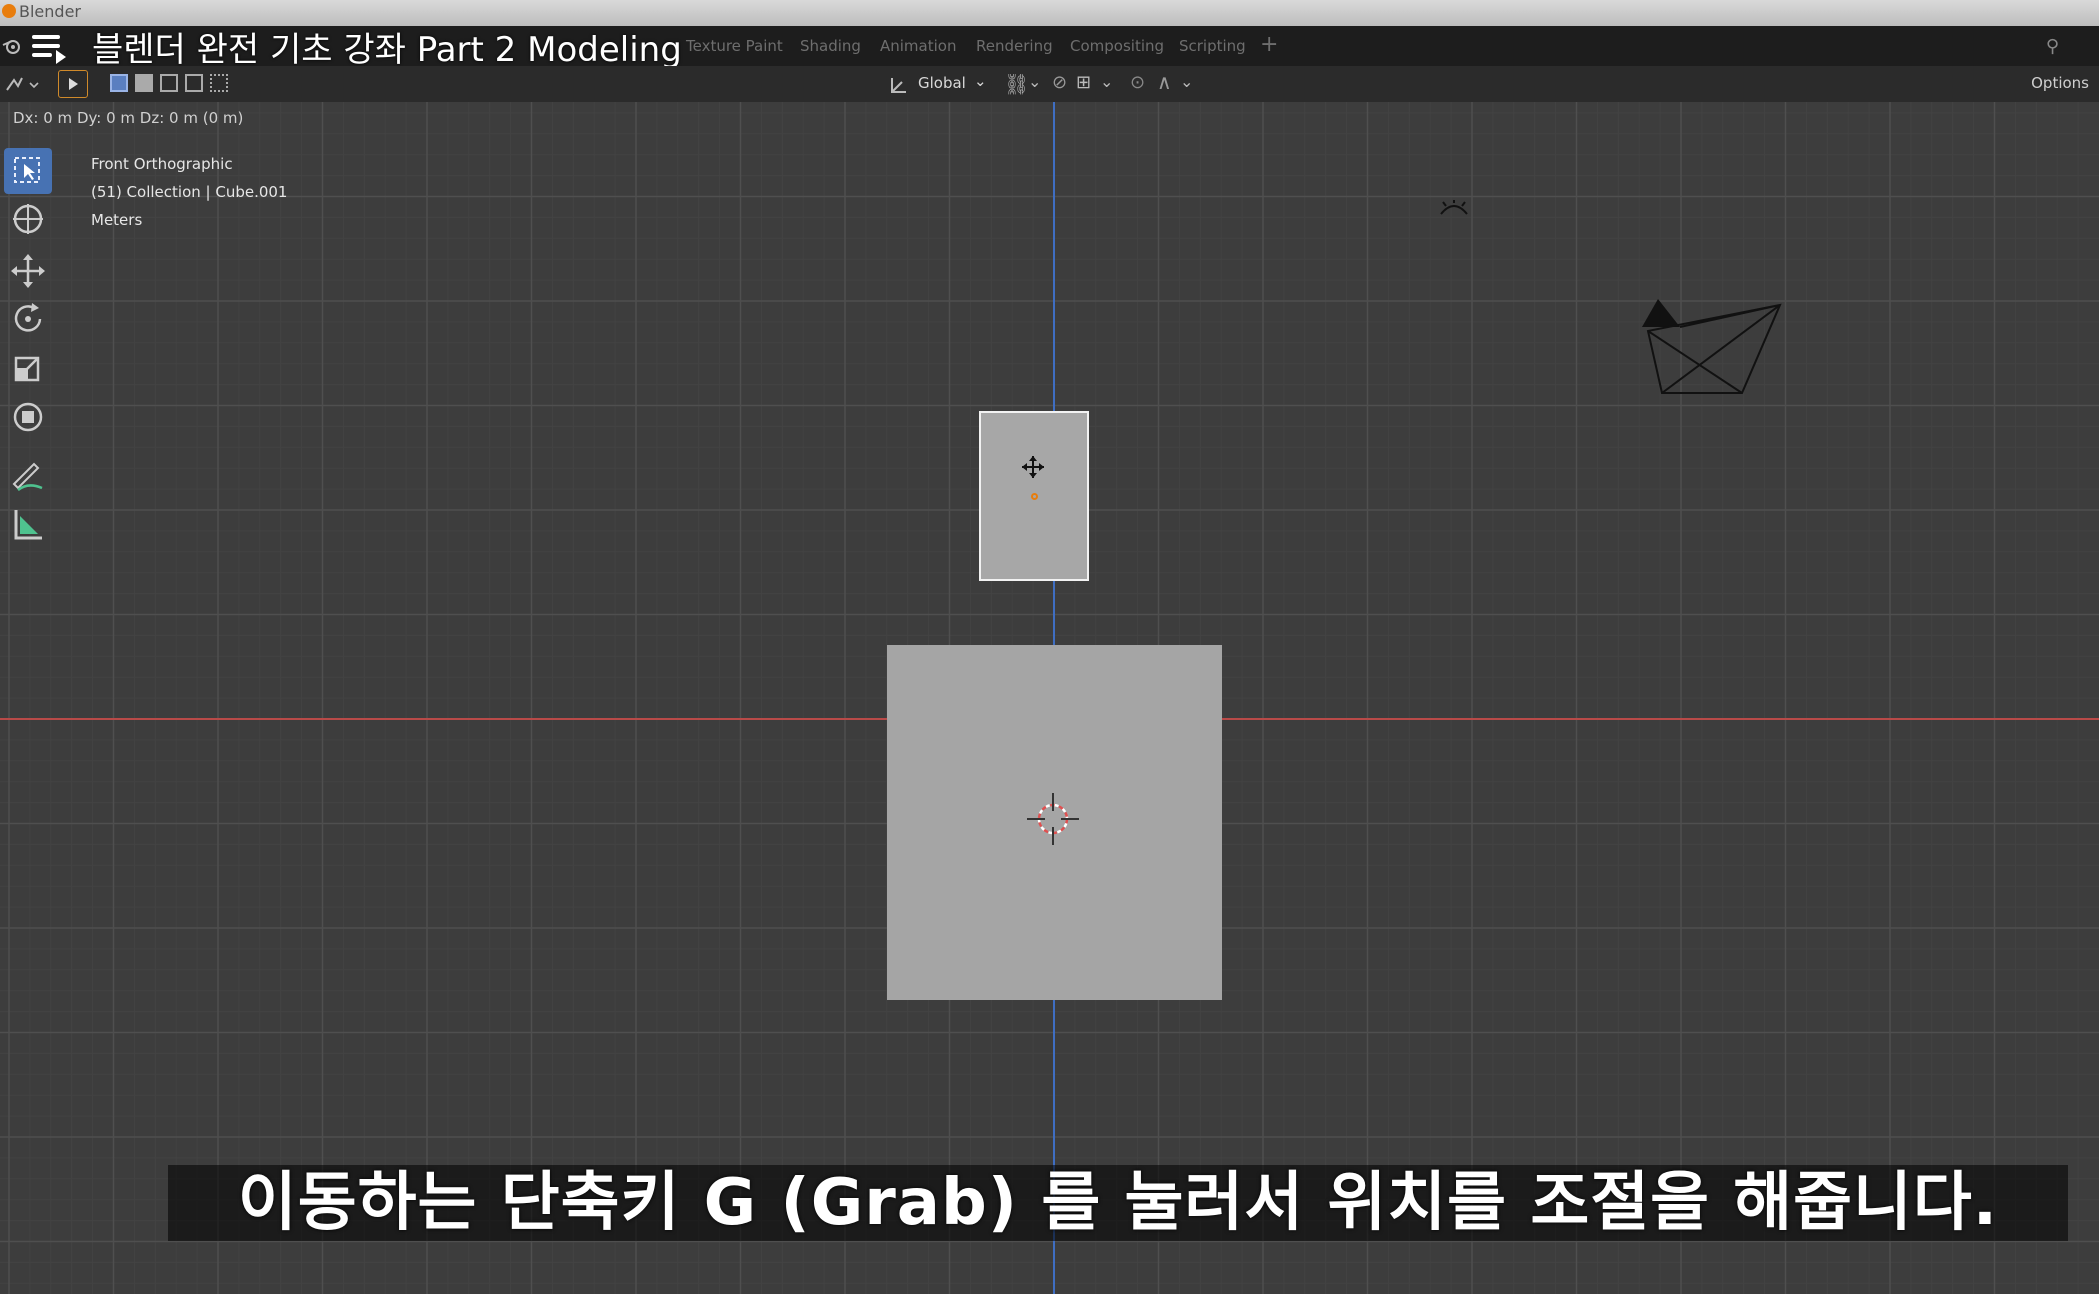 This screenshot has height=1294, width=2099. Describe the element at coordinates (144, 83) in the screenshot. I see `select-extend-icon` at that location.